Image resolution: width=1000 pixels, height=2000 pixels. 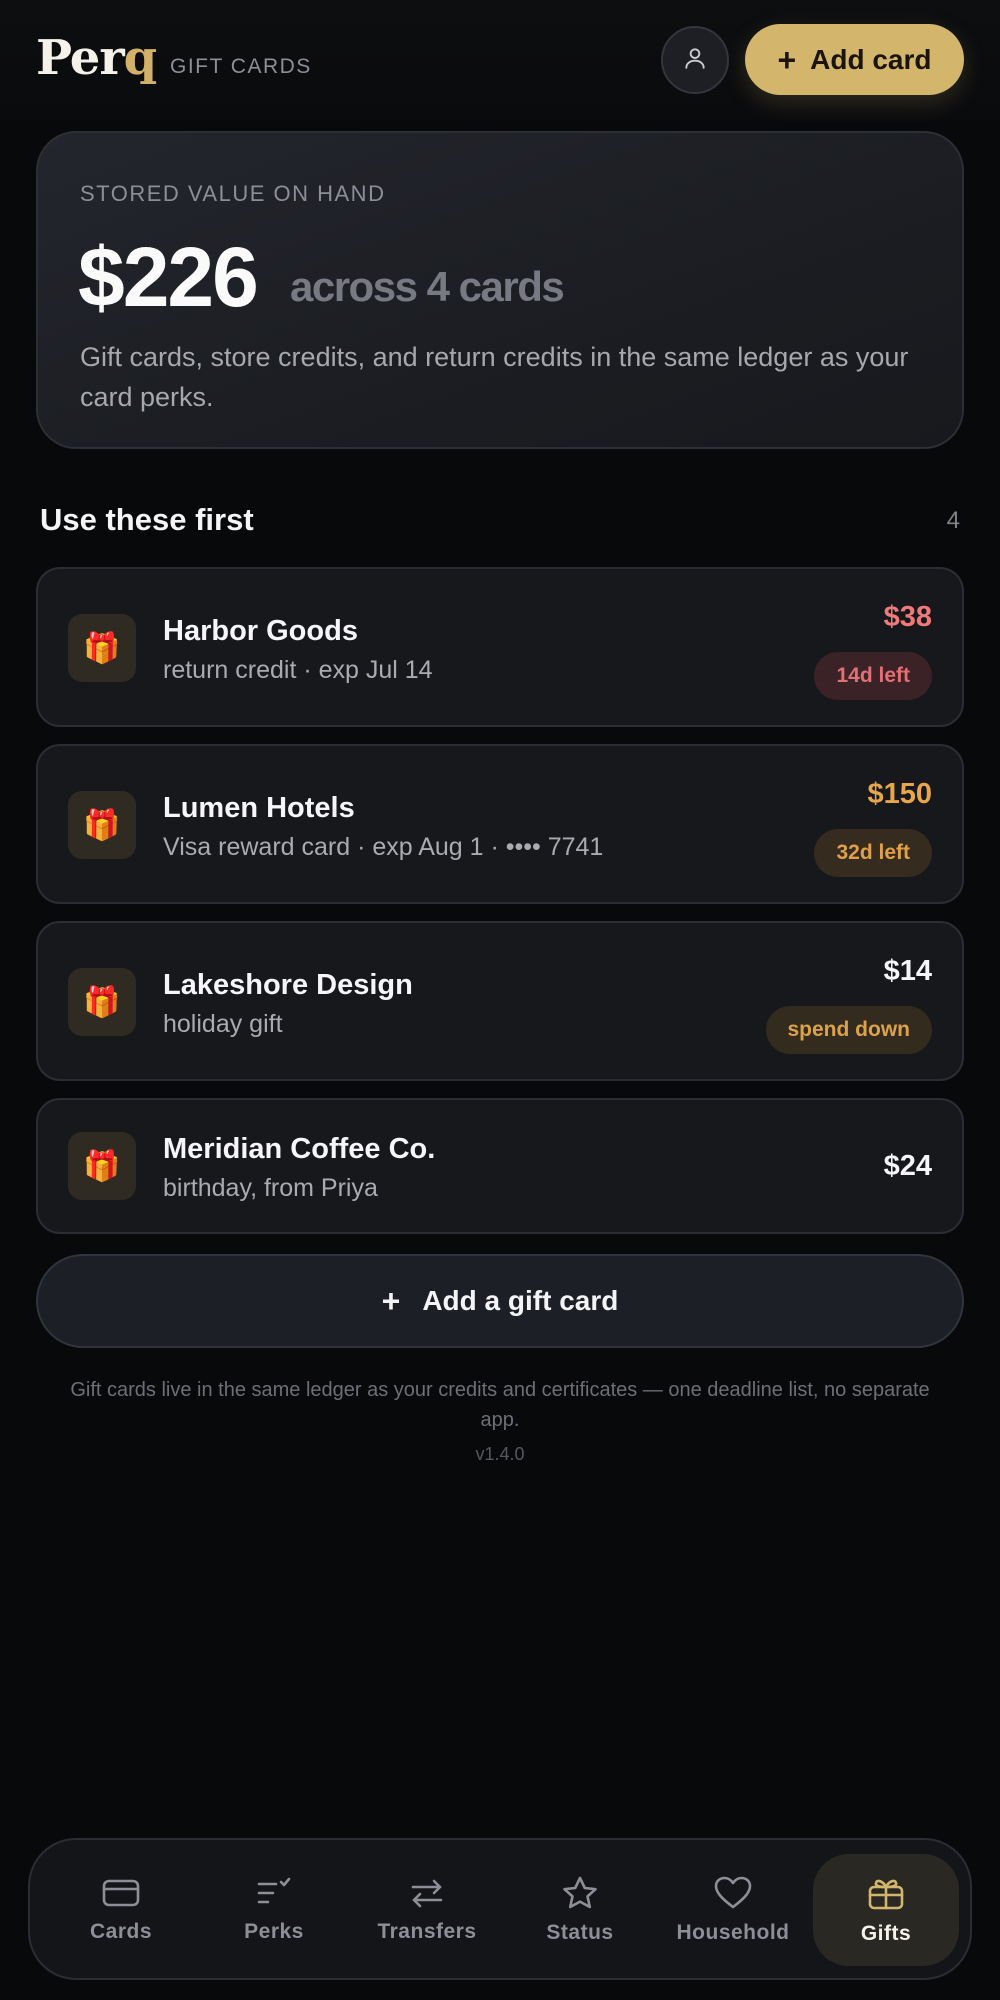 I want to click on nav-label: Household, so click(x=733, y=1932).